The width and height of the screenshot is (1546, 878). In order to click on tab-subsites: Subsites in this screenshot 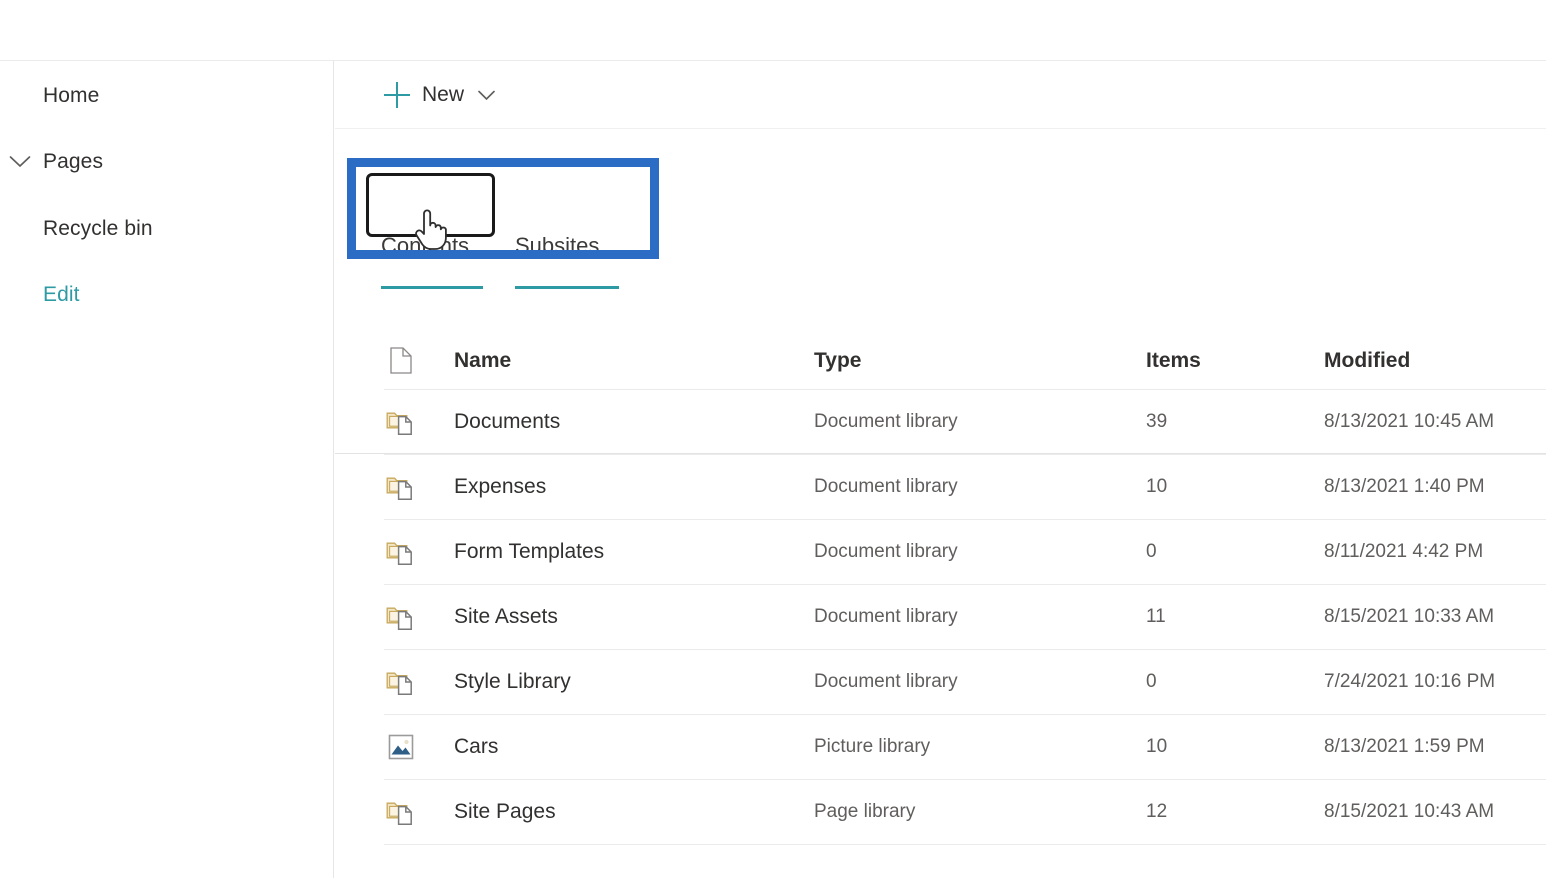, I will do `click(567, 257)`.